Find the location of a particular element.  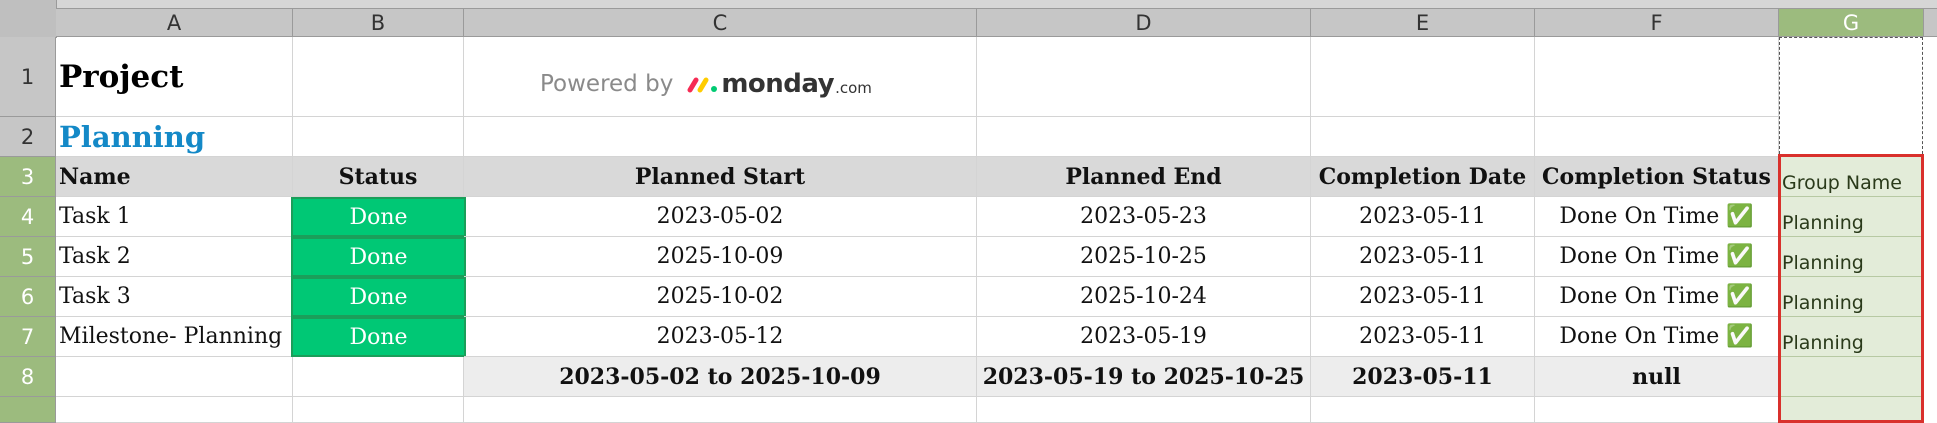

cell-f2 is located at coordinates (1657, 137).